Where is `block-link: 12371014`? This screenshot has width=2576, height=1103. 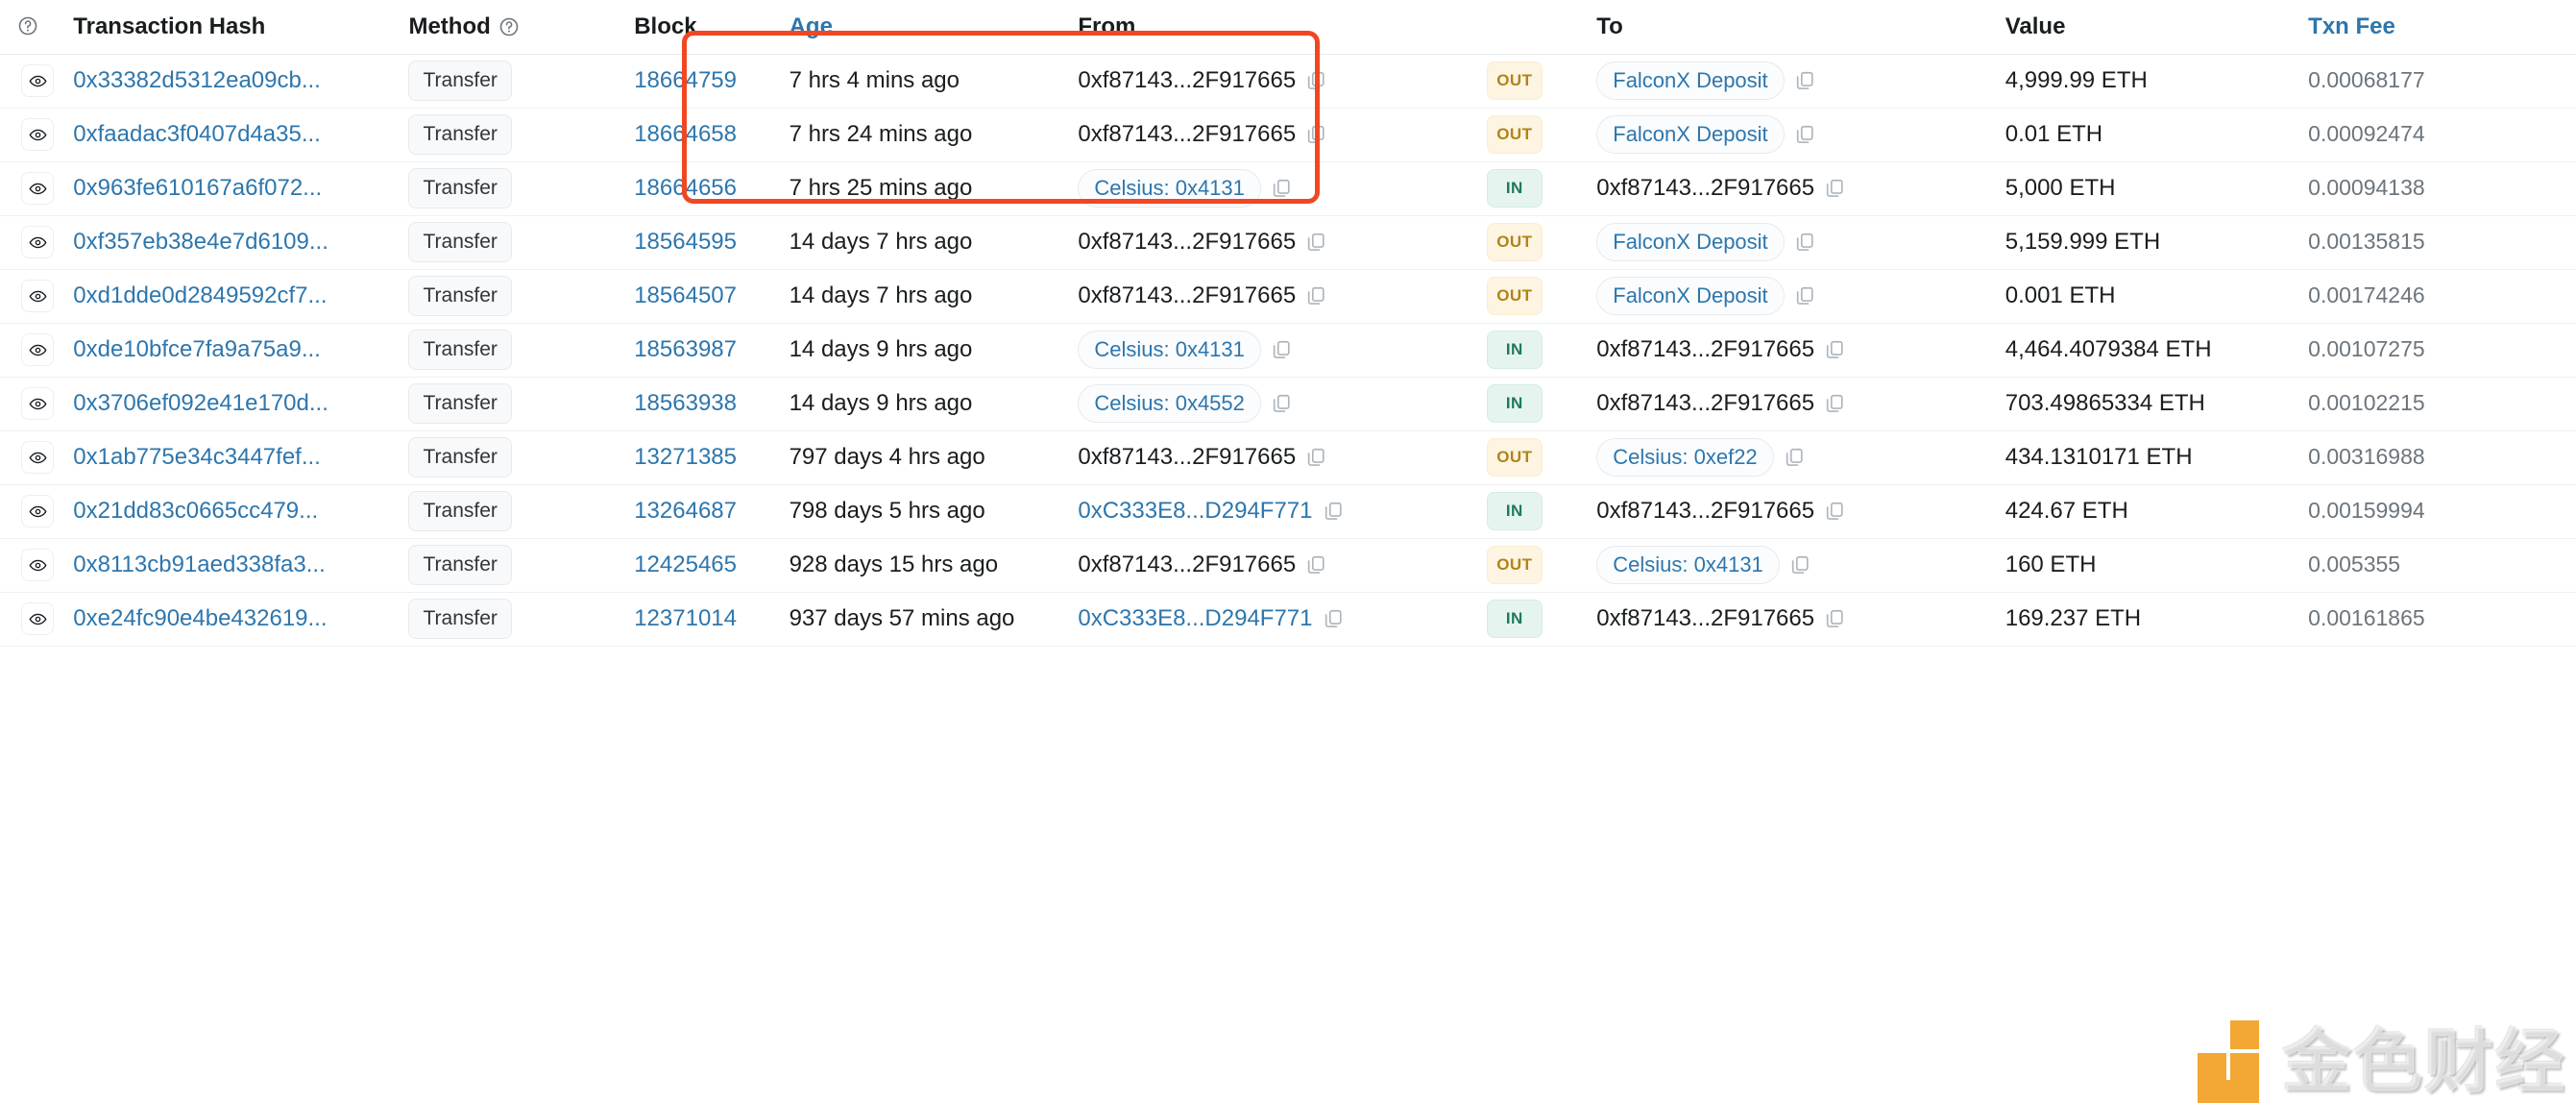 block-link: 12371014 is located at coordinates (686, 618).